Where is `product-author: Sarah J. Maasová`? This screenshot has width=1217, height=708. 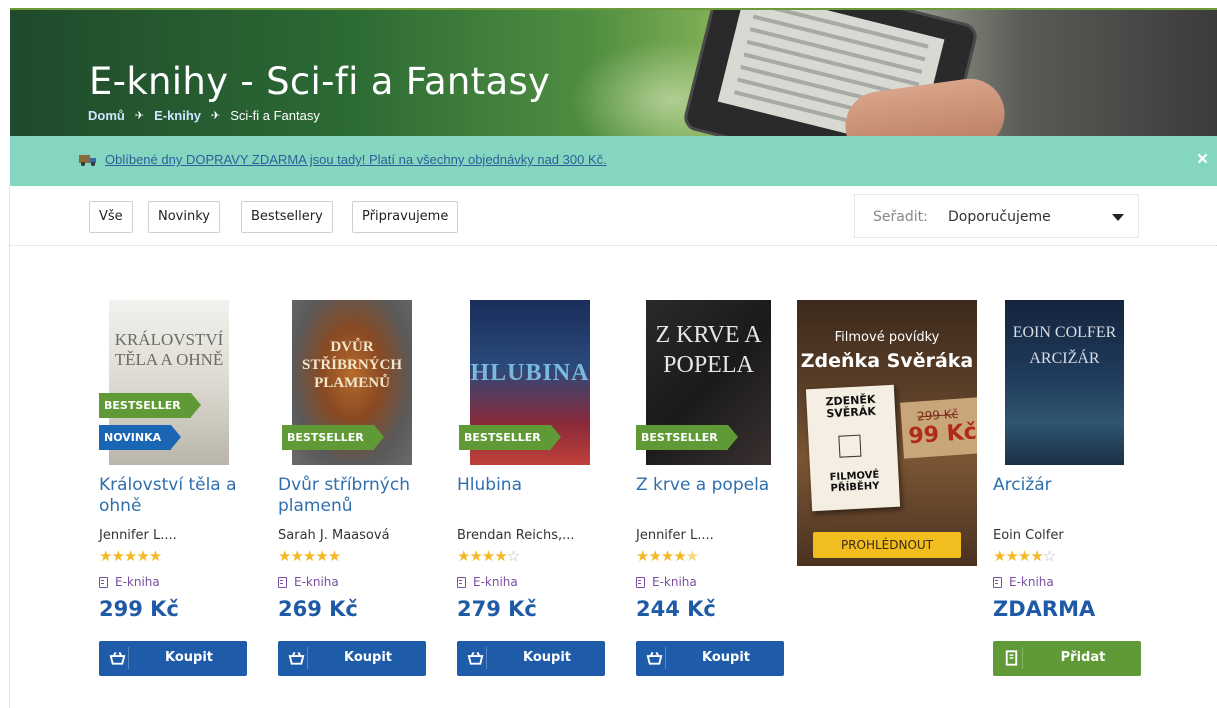
product-author: Sarah J. Maasová is located at coordinates (334, 535).